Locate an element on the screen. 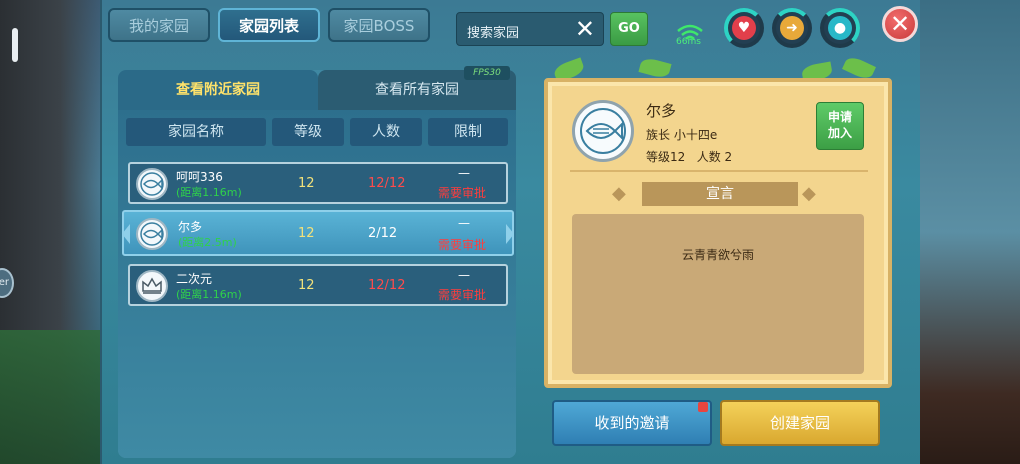 Image resolution: width=1020 pixels, height=464 pixels. row-home-name: 二次元 is located at coordinates (194, 279).